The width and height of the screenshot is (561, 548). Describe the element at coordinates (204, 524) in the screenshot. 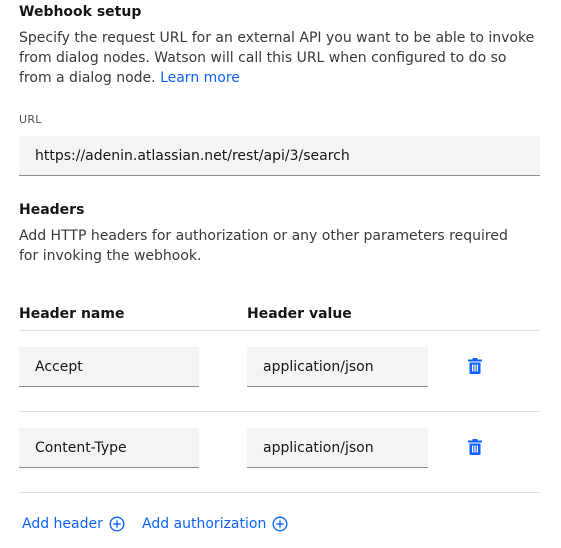

I see `add-authorization-label: Add authorization` at that location.